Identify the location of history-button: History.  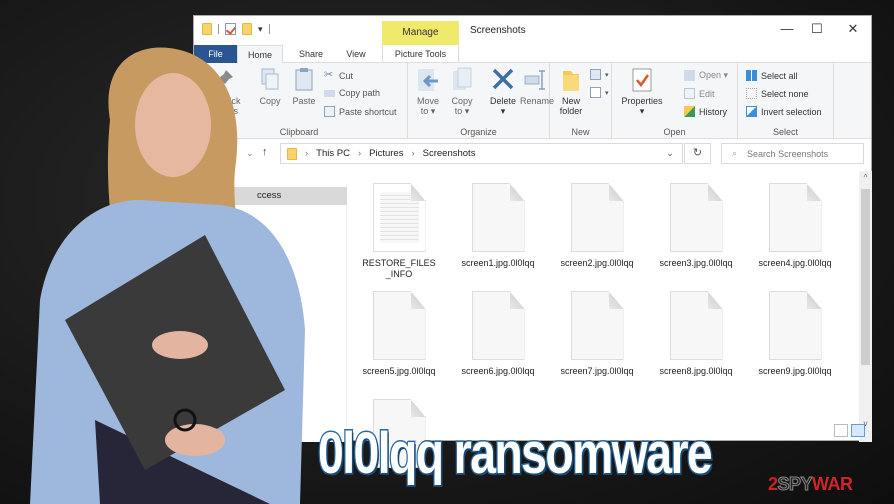
(705, 111).